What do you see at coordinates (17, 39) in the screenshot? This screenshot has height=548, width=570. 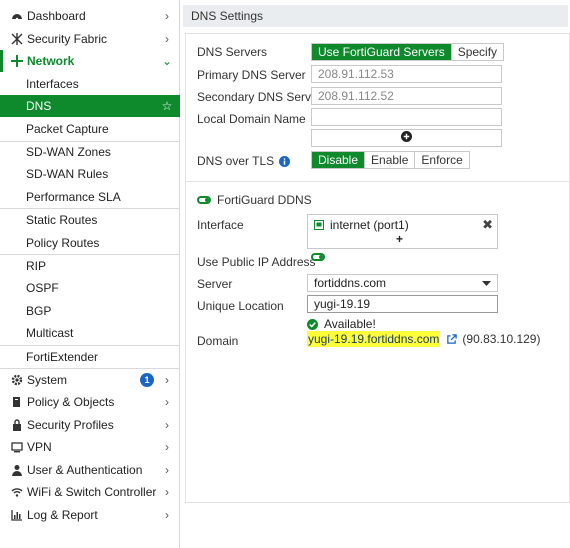 I see `security-fabric-icon` at bounding box center [17, 39].